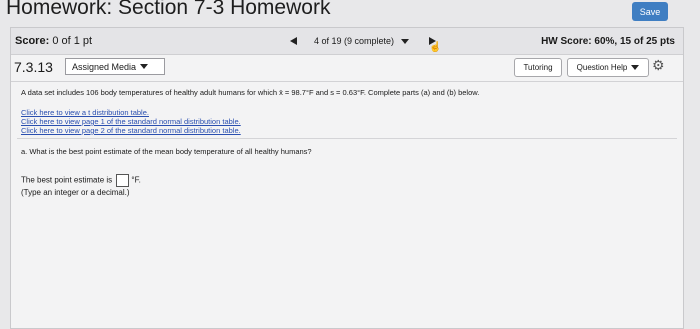 This screenshot has width=700, height=329. What do you see at coordinates (538, 67) in the screenshot?
I see `tutoring-button: Tutoring` at bounding box center [538, 67].